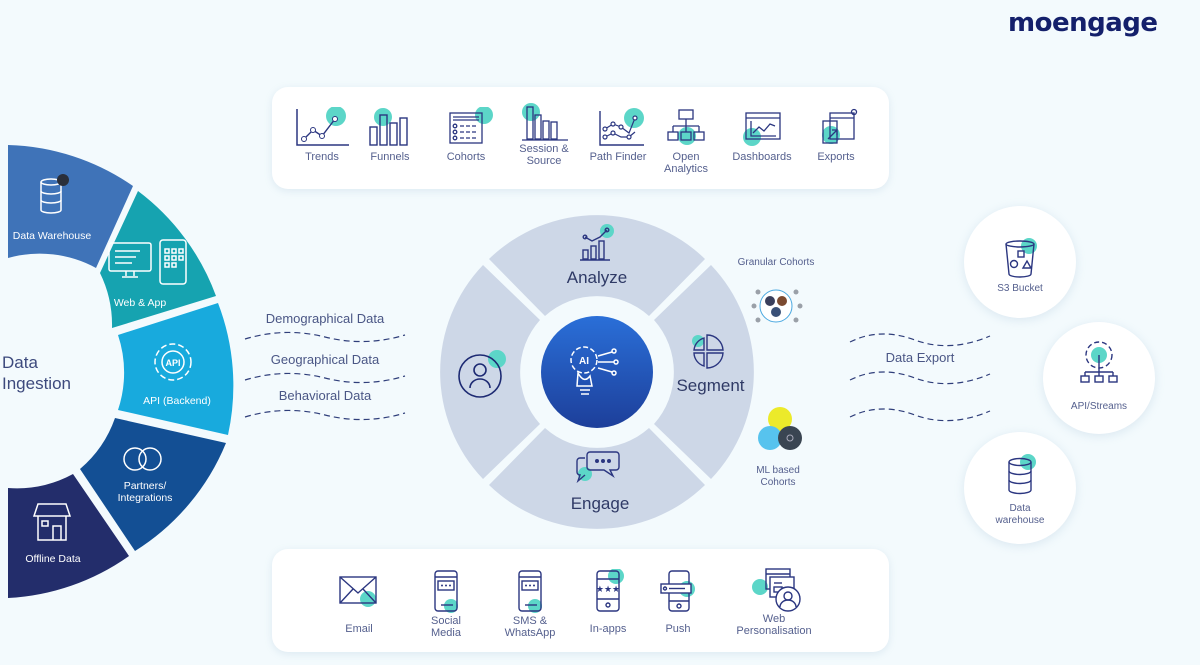 This screenshot has height=665, width=1200. Describe the element at coordinates (1022, 474) in the screenshot. I see `database-icon` at that location.